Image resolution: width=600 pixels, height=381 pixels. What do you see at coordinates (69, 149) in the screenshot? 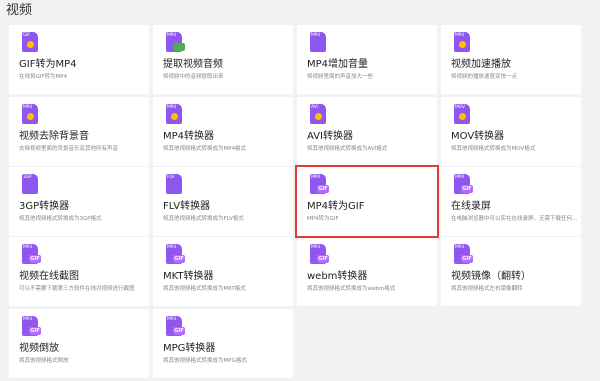
I see `card-description: 去除视频里面的背景音乐及其他所有声音` at bounding box center [69, 149].